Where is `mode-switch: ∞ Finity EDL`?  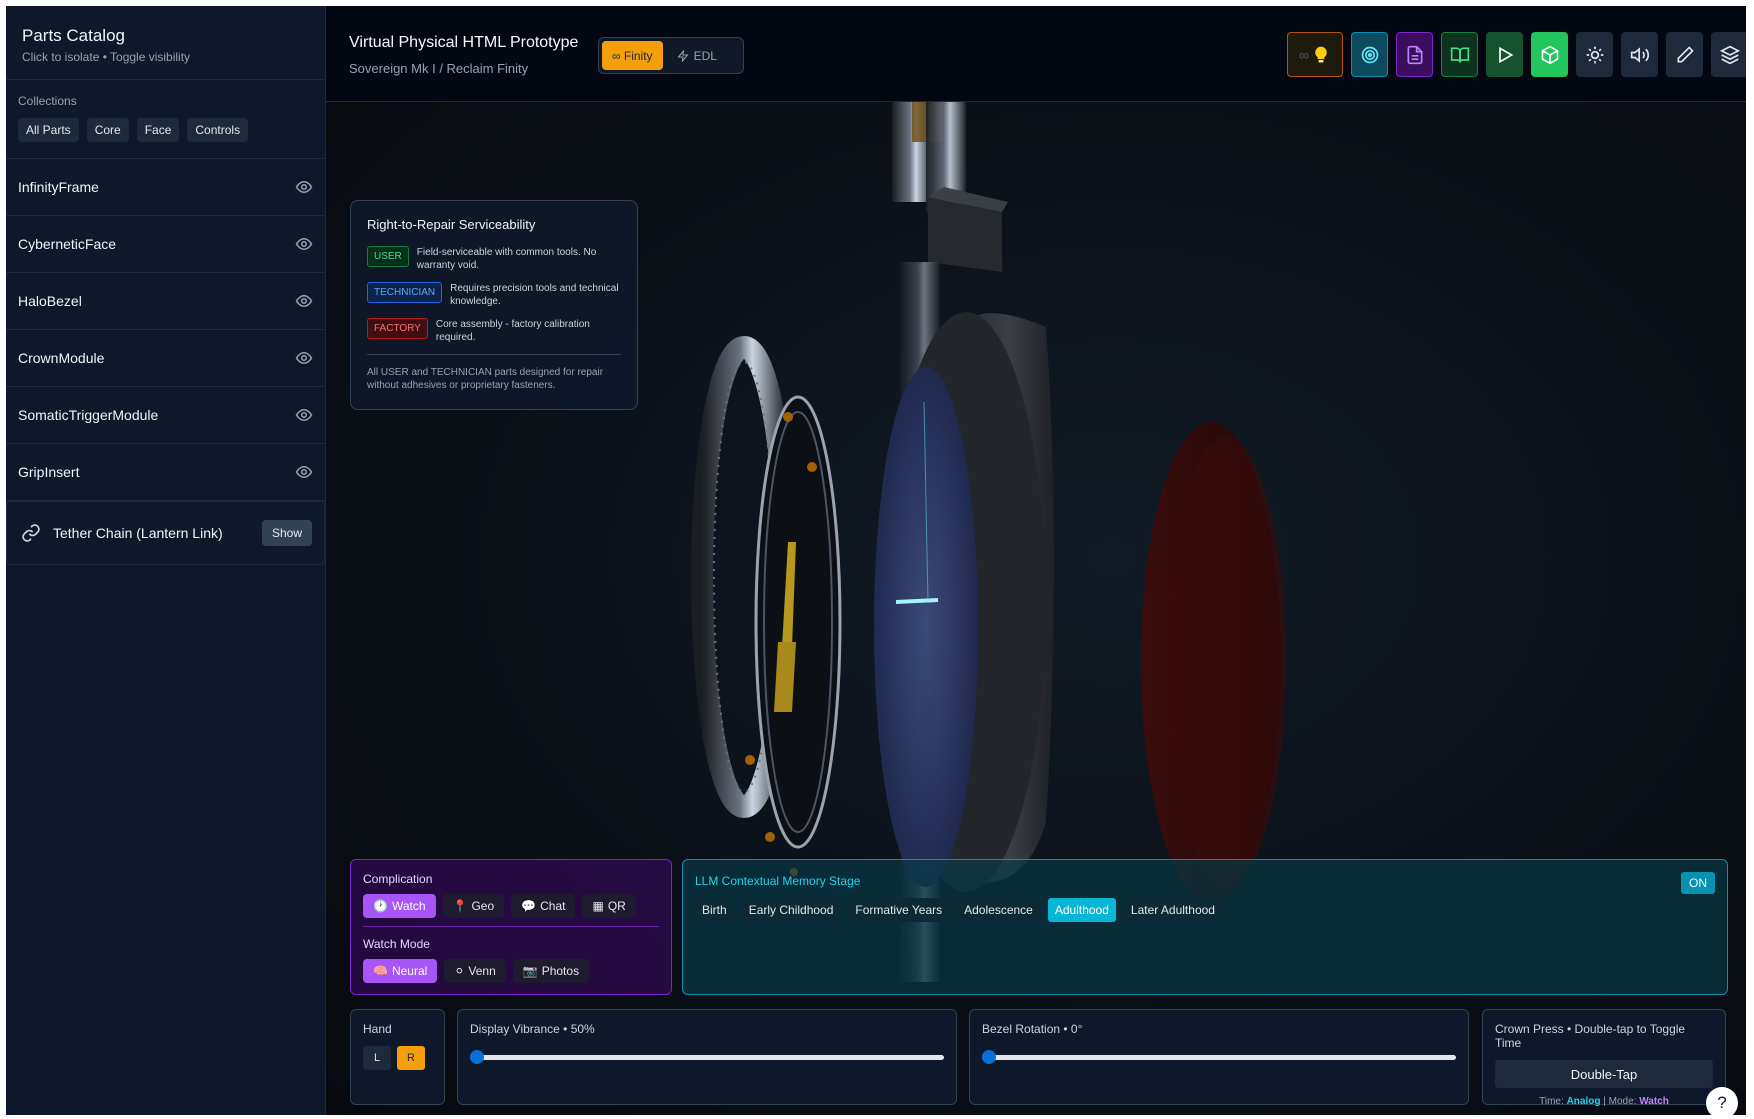
mode-switch: ∞ Finity EDL is located at coordinates (671, 55).